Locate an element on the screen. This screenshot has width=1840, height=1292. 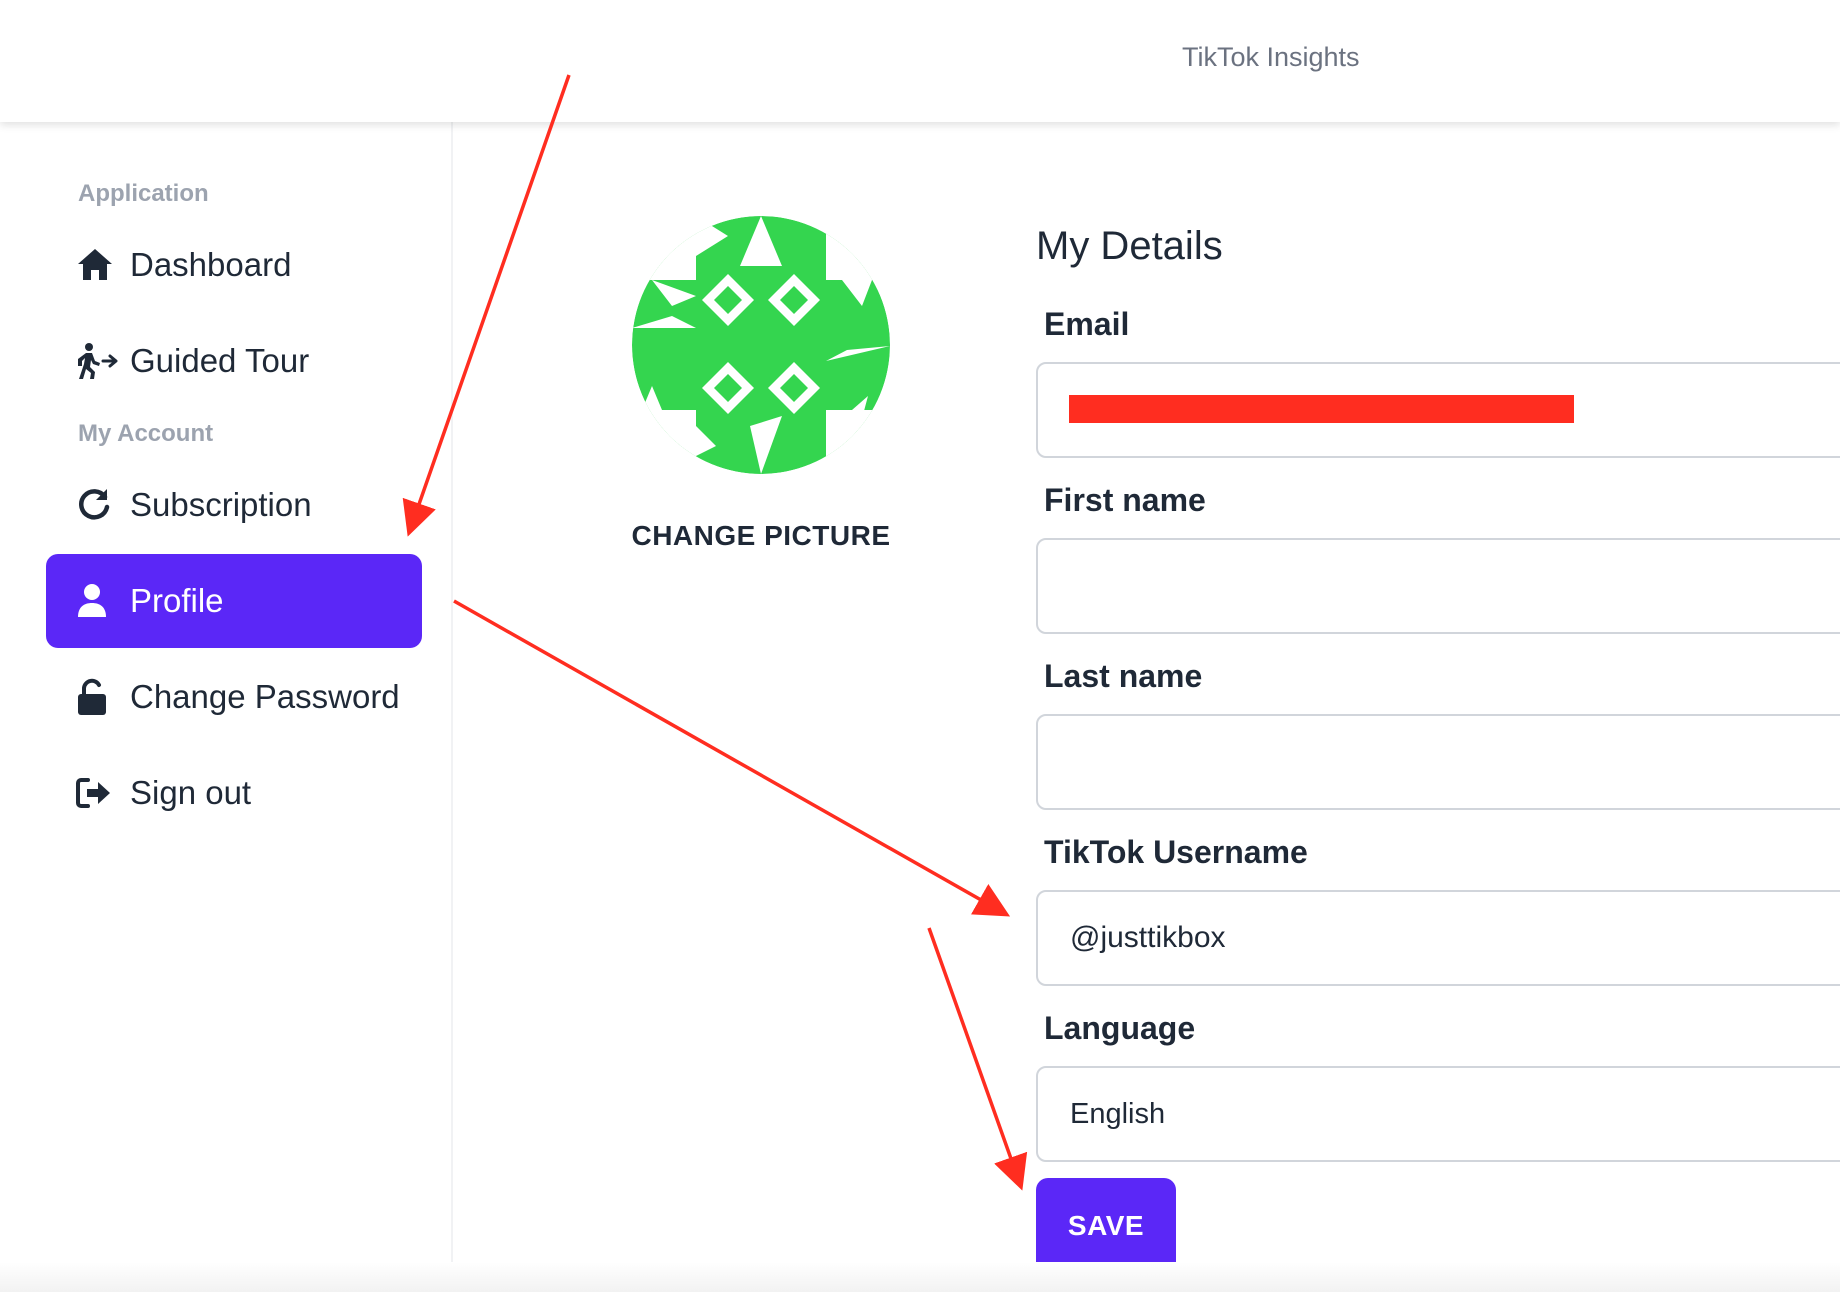
first-name-field is located at coordinates (1438, 586).